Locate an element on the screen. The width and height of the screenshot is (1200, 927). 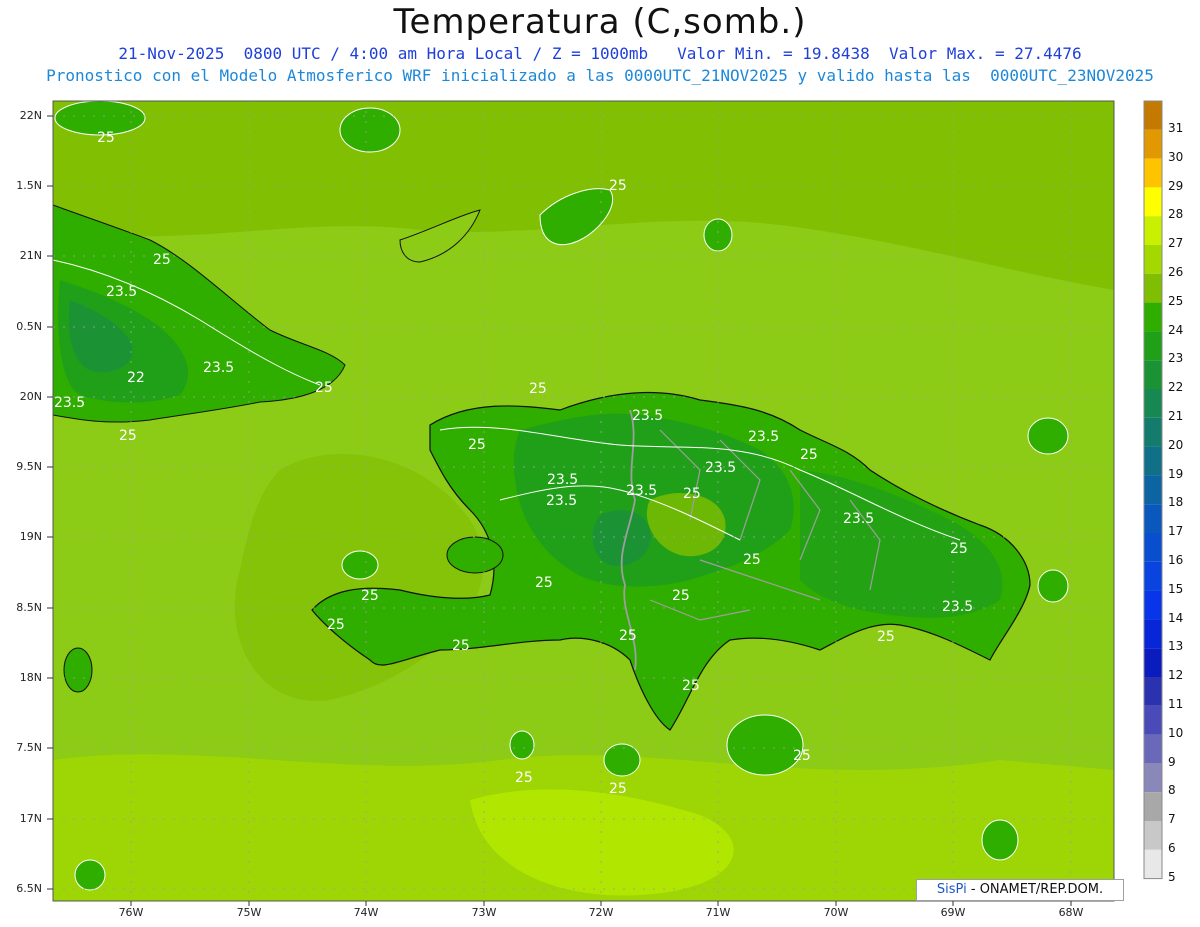
colorbar-label: 20 is located at coordinates (1176, 444).